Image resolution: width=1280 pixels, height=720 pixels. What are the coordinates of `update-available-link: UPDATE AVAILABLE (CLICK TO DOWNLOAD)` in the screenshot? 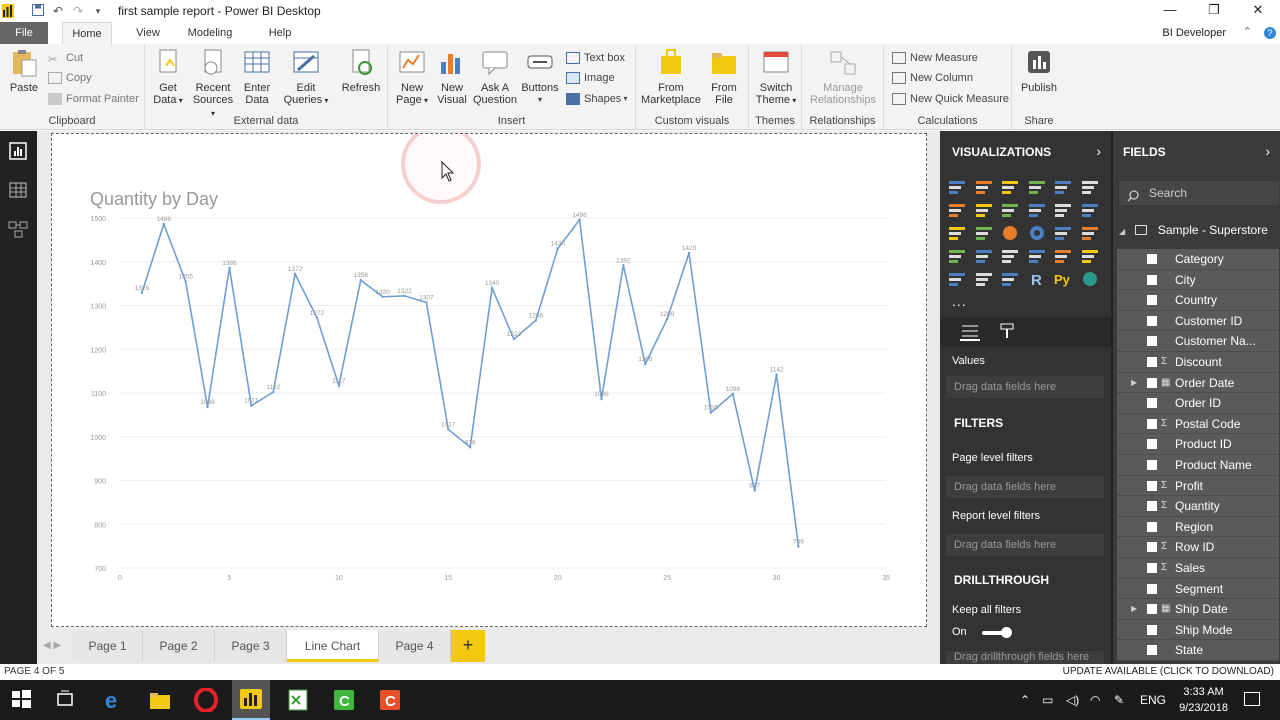 It's located at (1168, 672).